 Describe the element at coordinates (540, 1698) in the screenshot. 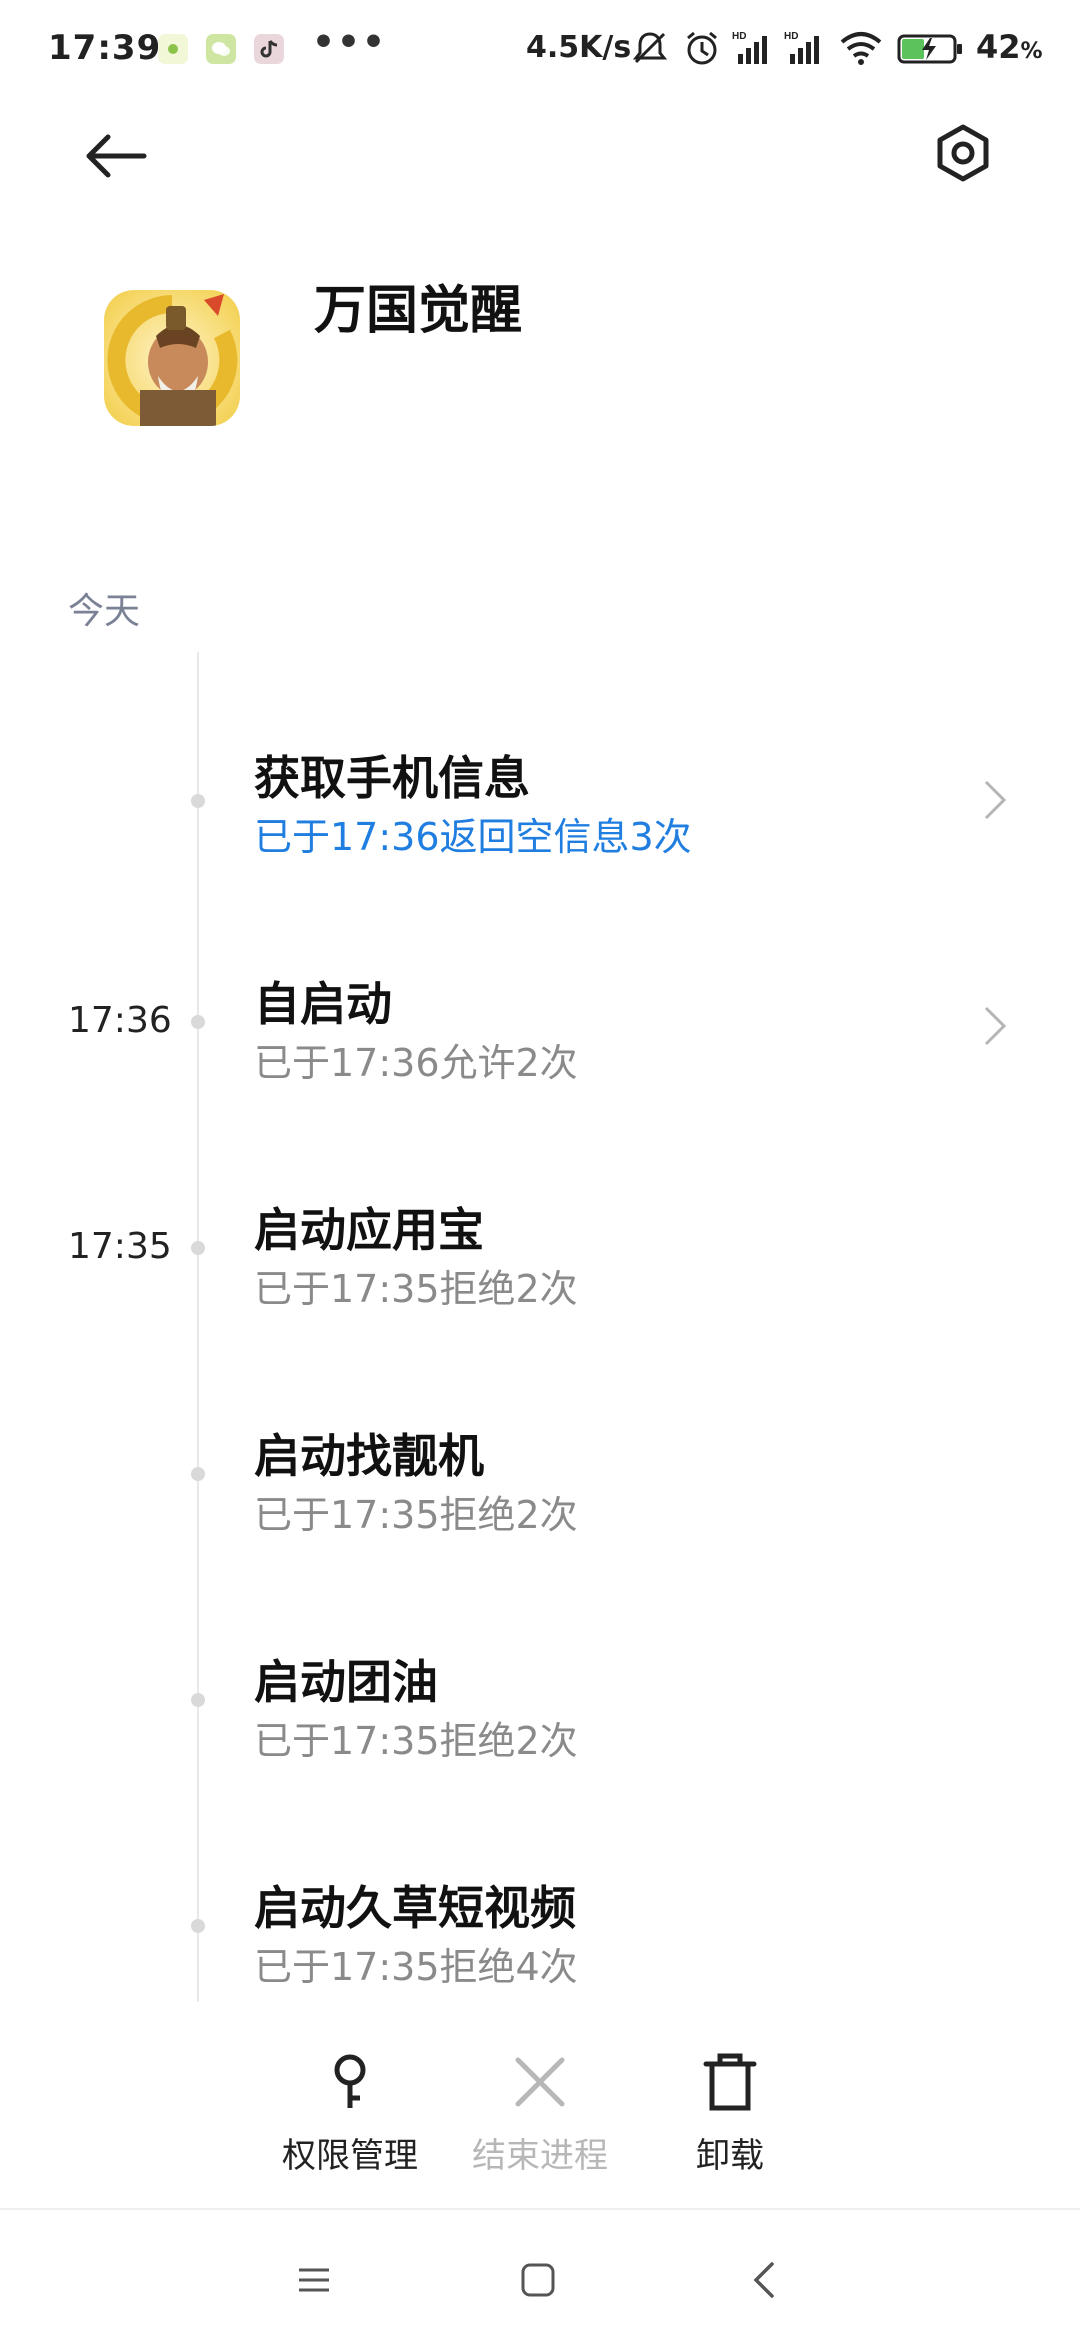

I see `timeline-item: 启动团油 已于17:35拒绝2次` at that location.